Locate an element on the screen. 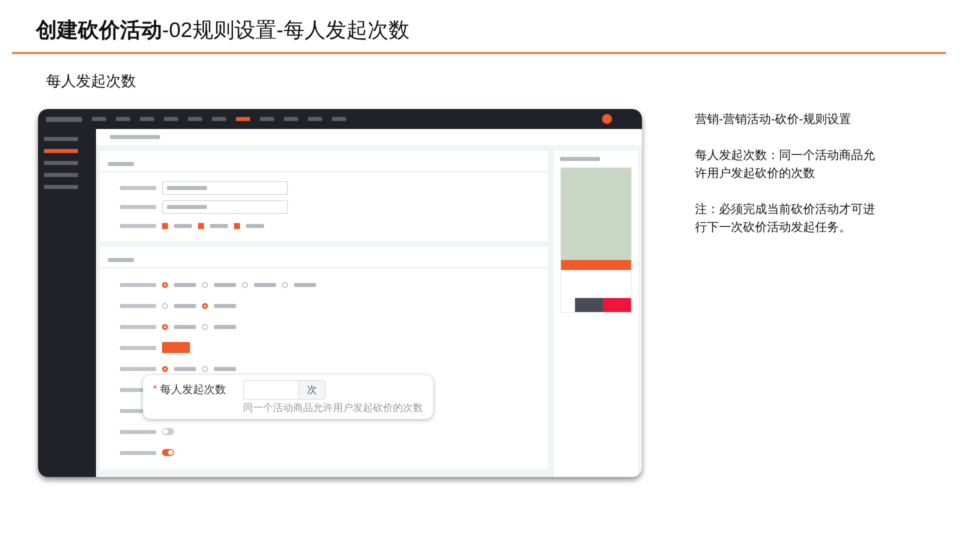 This screenshot has width=960, height=540. field-label: 每人发起次数 is located at coordinates (193, 390).